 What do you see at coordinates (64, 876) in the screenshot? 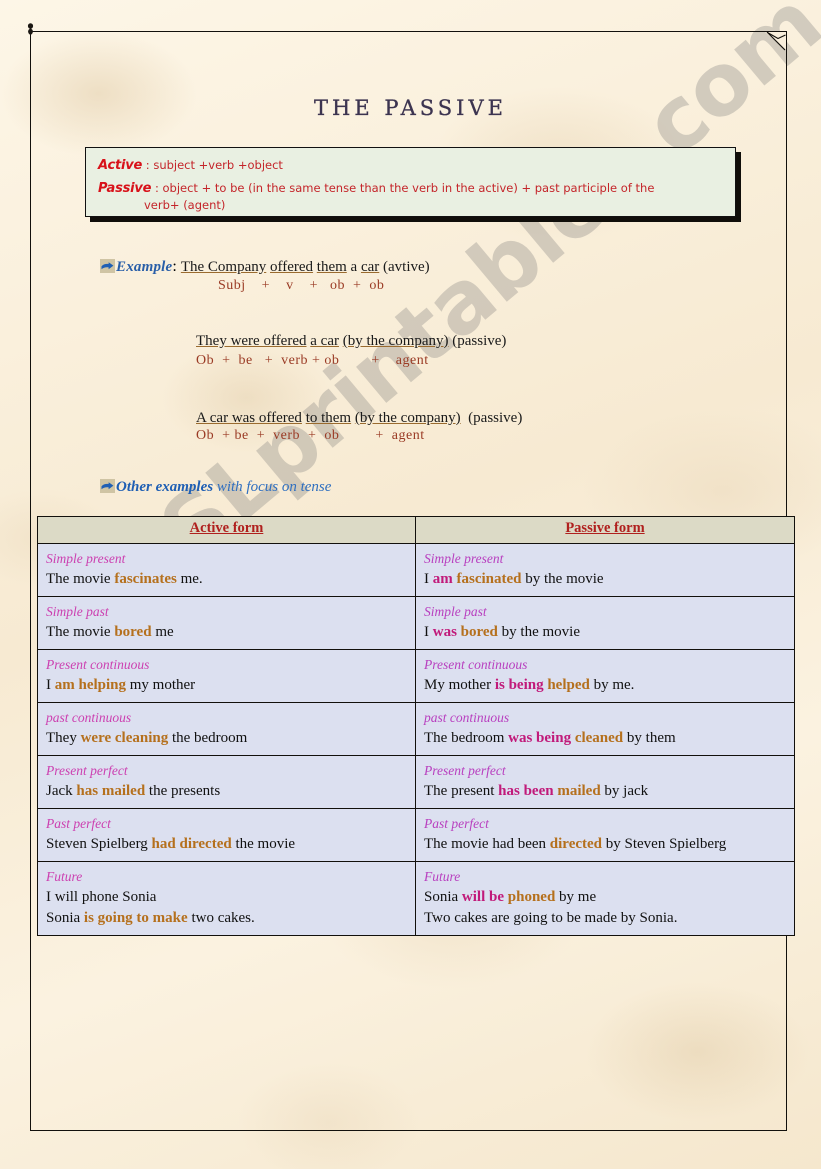
I see `tense-label: Future` at bounding box center [64, 876].